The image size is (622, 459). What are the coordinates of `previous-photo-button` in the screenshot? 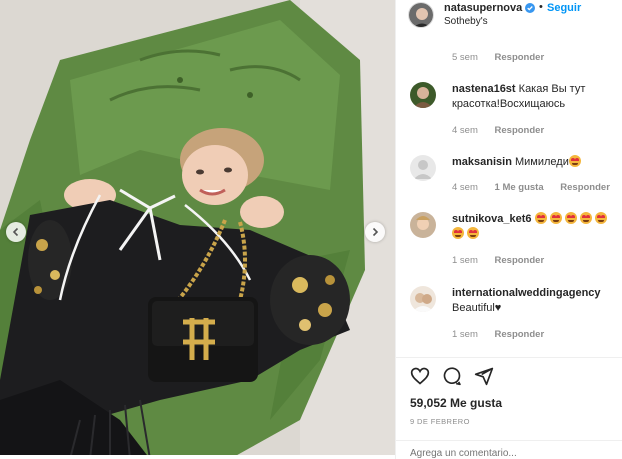 It's located at (16, 232).